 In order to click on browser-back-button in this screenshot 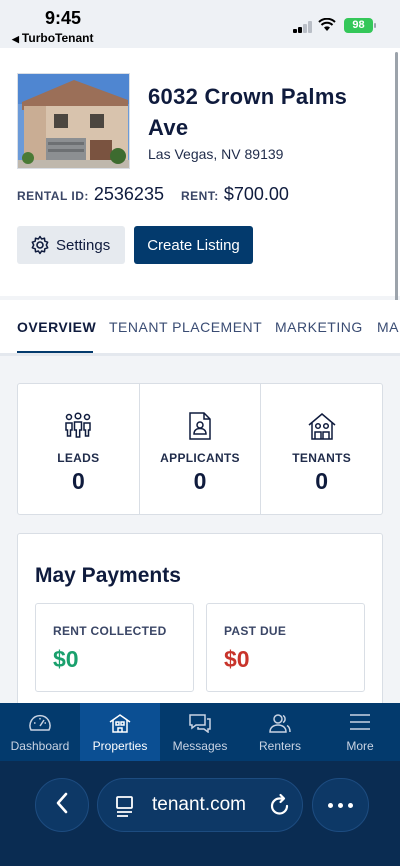, I will do `click(62, 805)`.